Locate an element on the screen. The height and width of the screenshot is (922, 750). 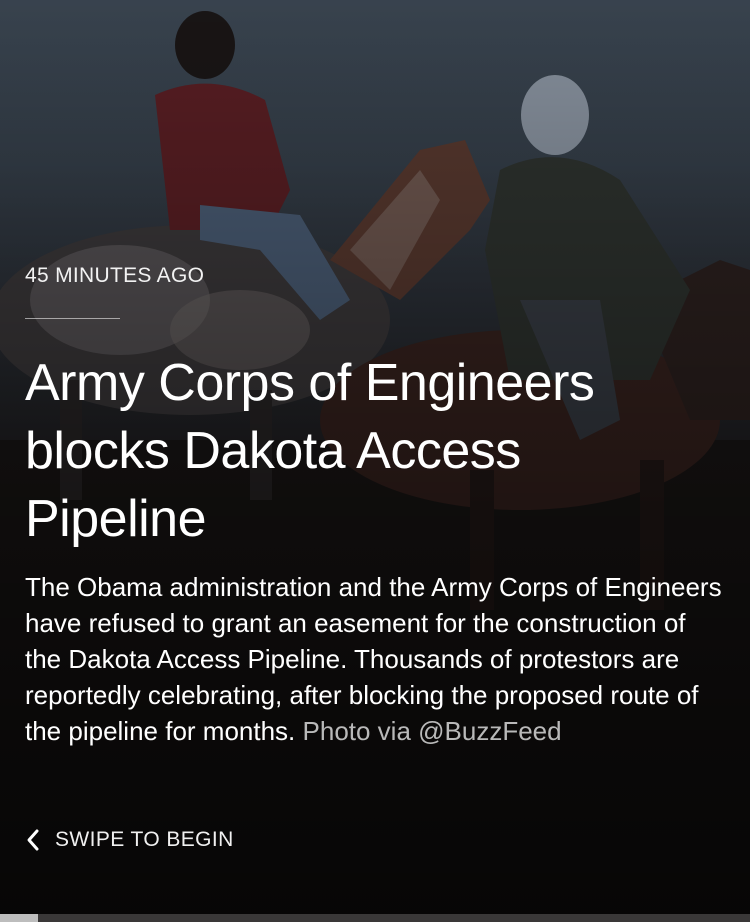
photo-credit: Photo via @BuzzFeed is located at coordinates (432, 731).